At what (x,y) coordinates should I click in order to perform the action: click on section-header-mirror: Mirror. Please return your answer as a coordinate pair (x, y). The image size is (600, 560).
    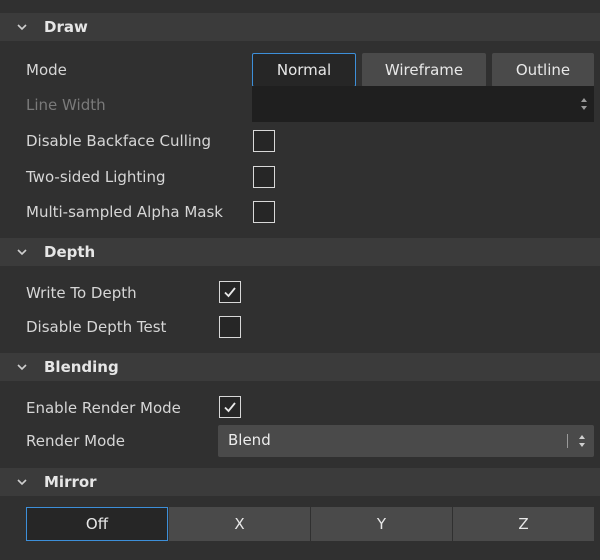
    Looking at the image, I should click on (300, 482).